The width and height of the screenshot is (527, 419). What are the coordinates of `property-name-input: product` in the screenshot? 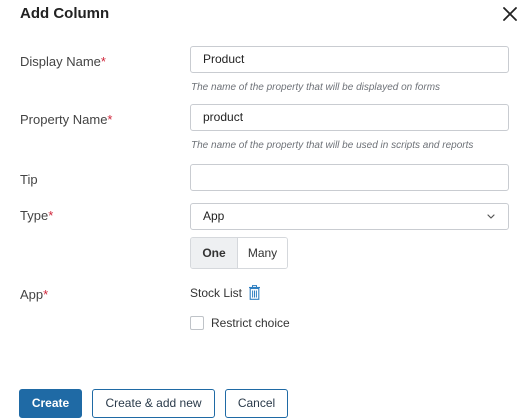 It's located at (349, 117).